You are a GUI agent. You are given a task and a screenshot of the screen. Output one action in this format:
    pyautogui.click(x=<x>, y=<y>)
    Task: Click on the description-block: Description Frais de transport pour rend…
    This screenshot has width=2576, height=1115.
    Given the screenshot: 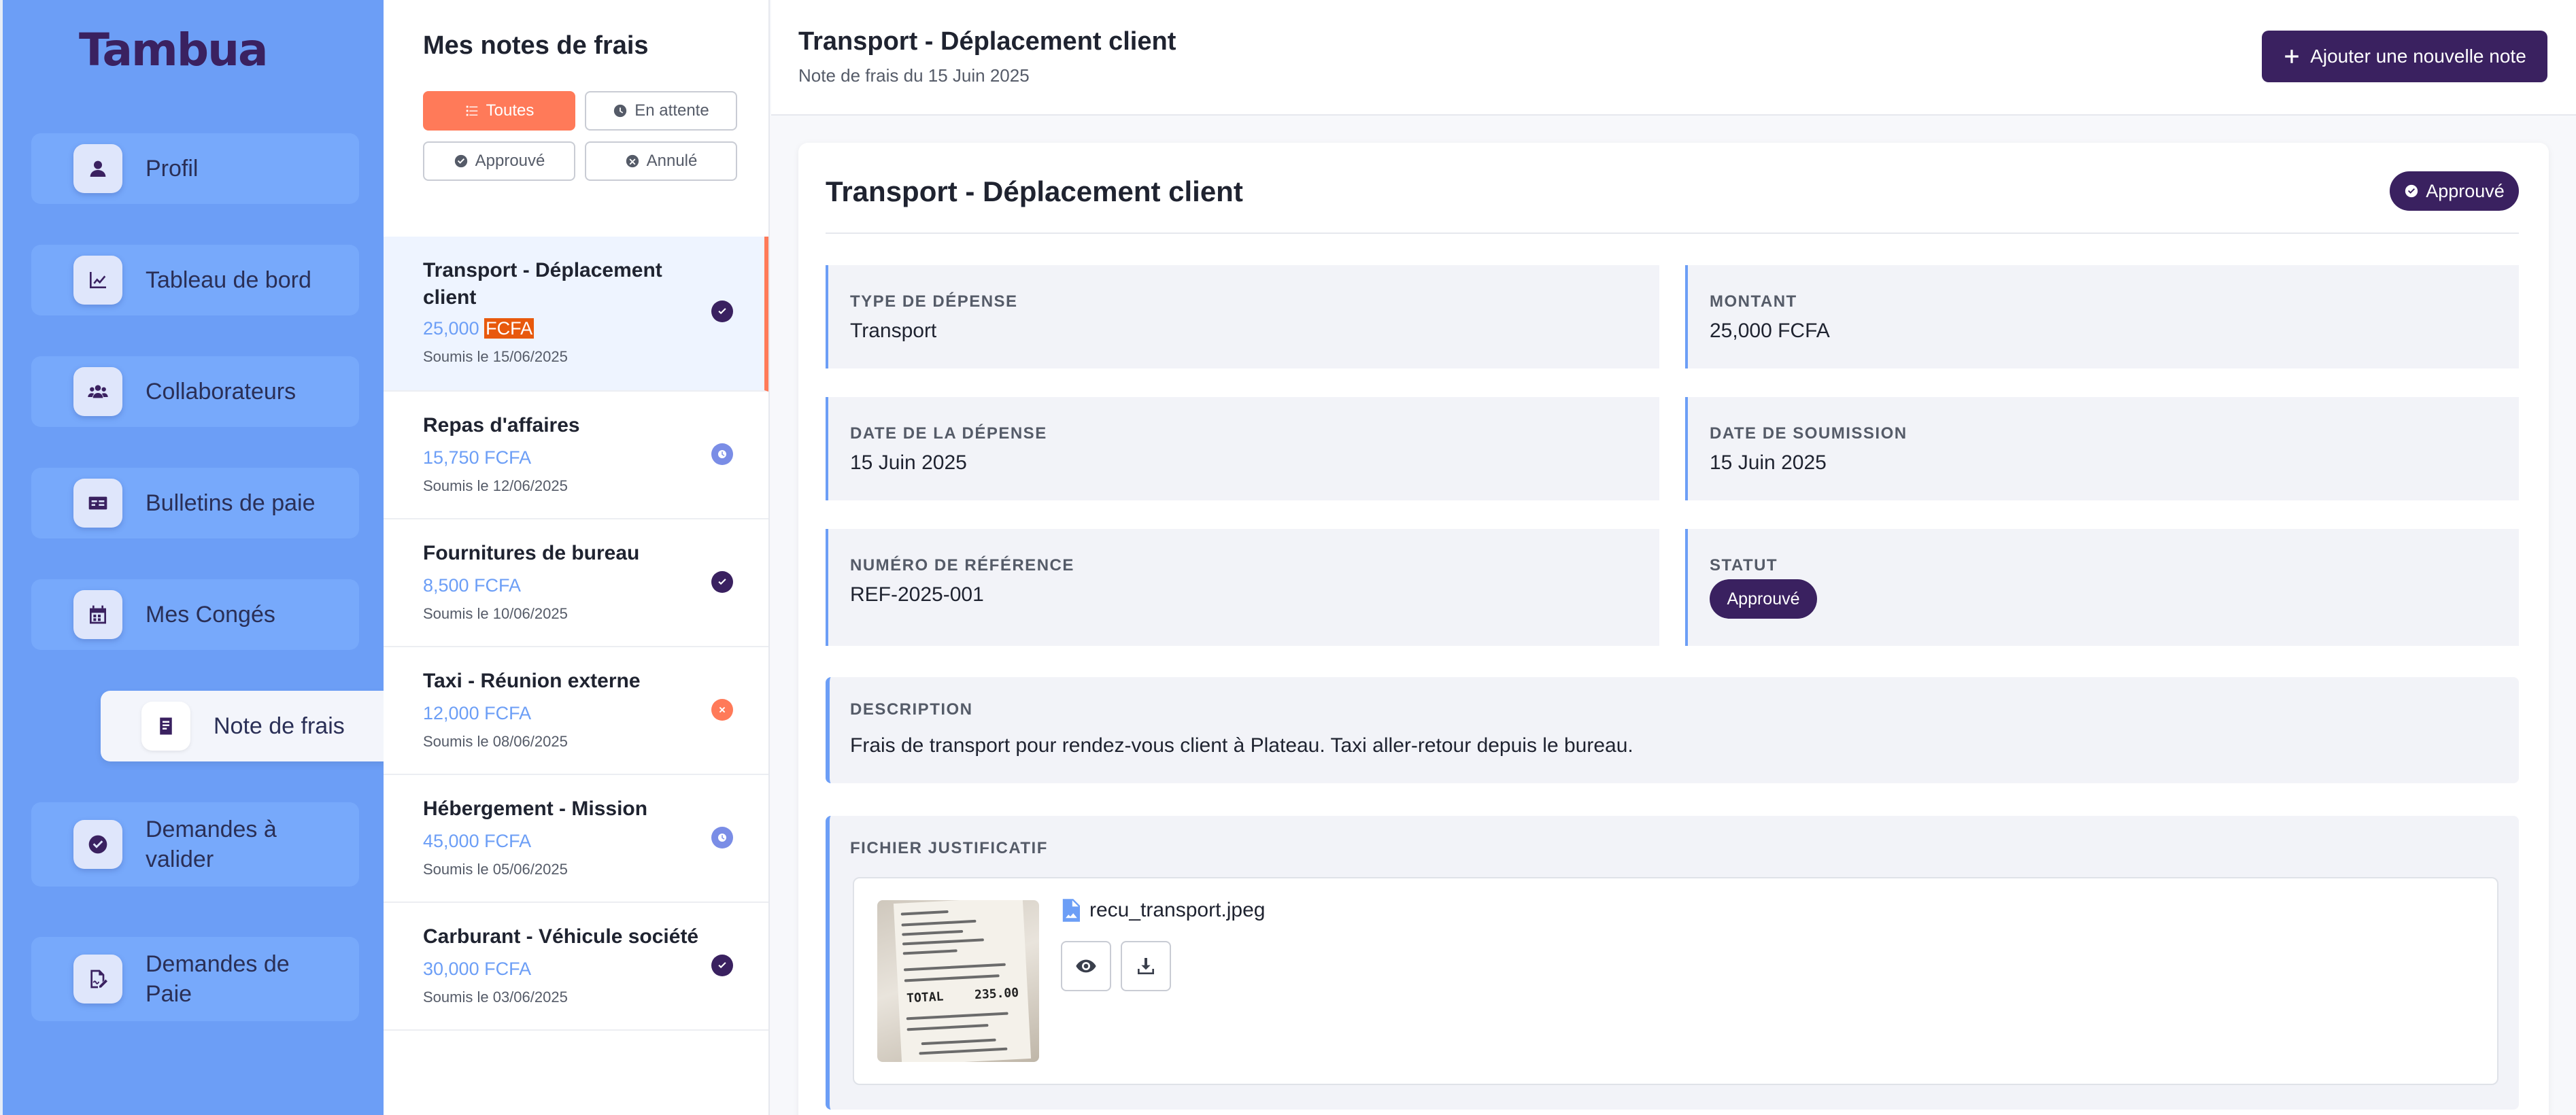 What is the action you would take?
    pyautogui.click(x=1672, y=730)
    